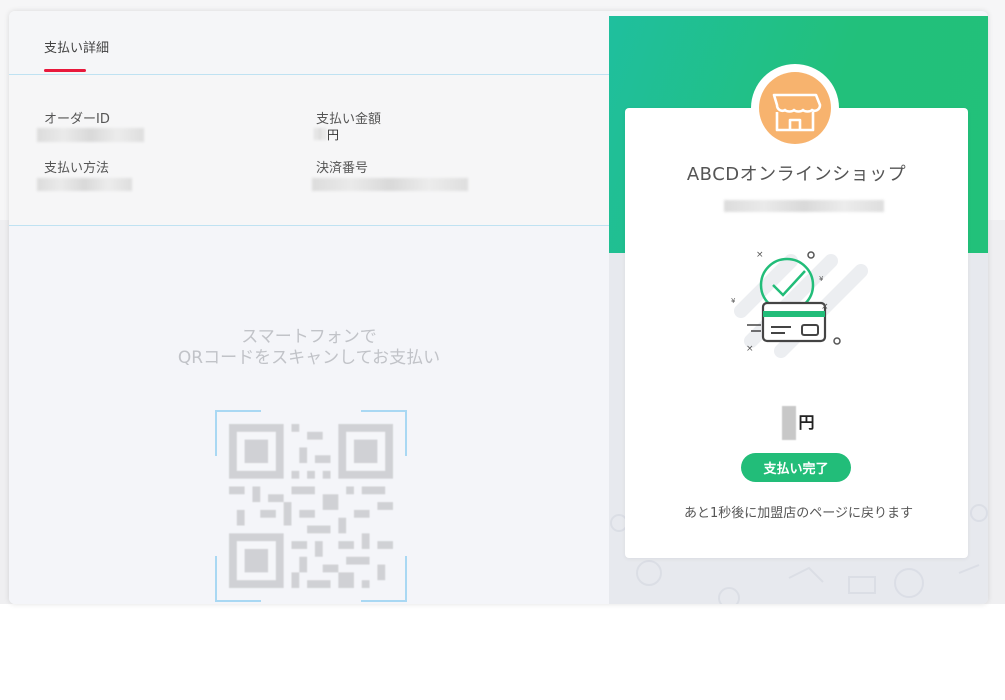  What do you see at coordinates (390, 184) in the screenshot?
I see `settlement-number-value-redacted` at bounding box center [390, 184].